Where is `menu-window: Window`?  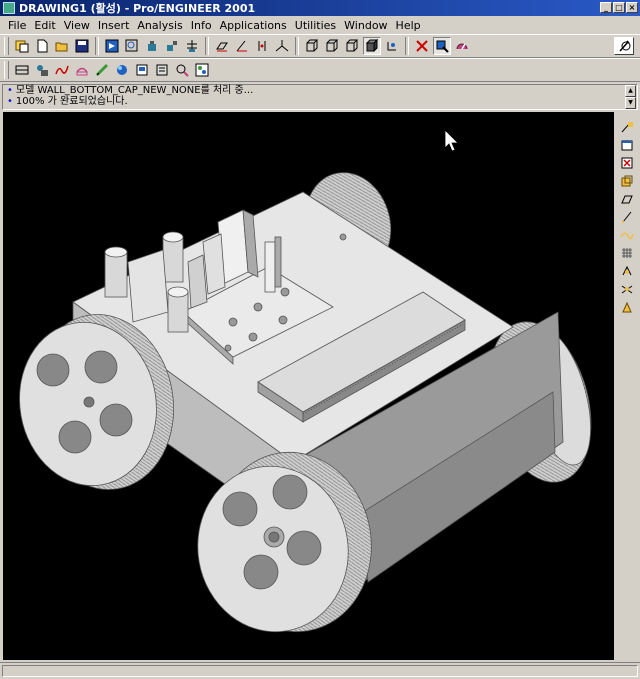
menu-window: Window is located at coordinates (365, 25).